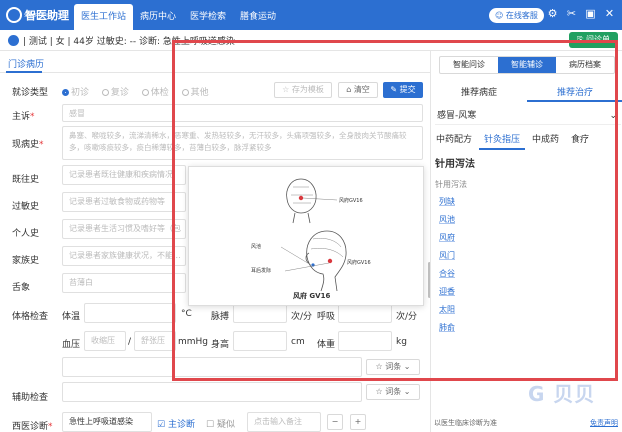 This screenshot has height=432, width=622. I want to click on personal-history-input: 记录患者生活习惯及嗜好等（包, so click(124, 229).